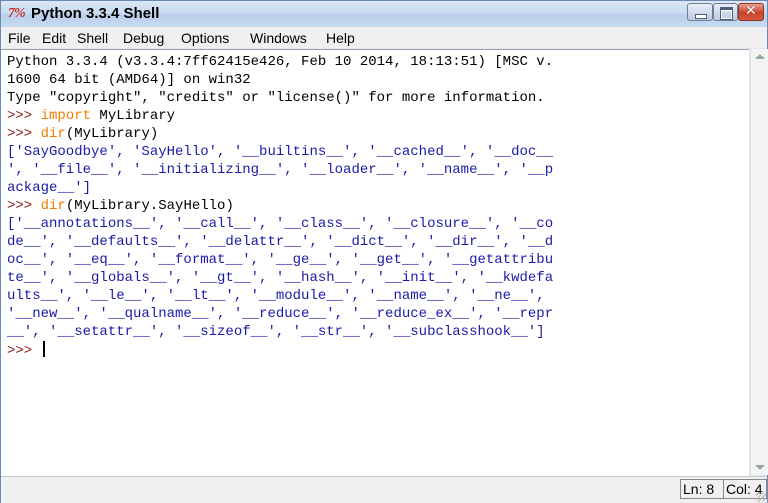 This screenshot has width=768, height=503. Describe the element at coordinates (701, 16) in the screenshot. I see `minimize-icon` at that location.